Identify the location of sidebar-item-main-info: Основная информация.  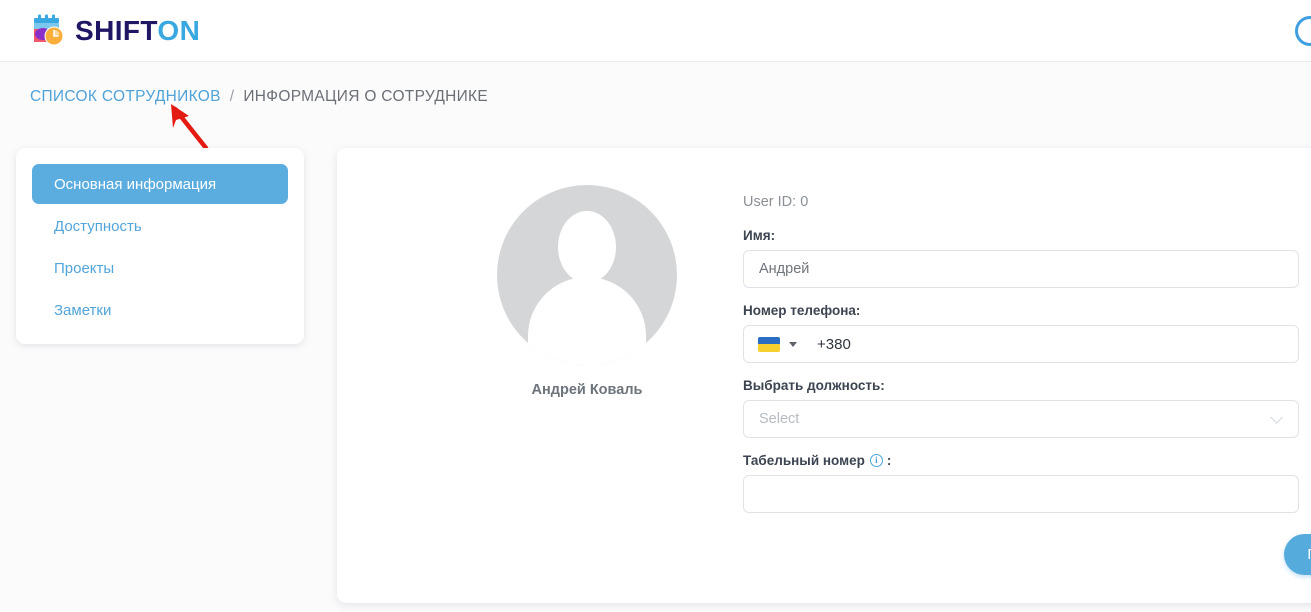
(160, 184).